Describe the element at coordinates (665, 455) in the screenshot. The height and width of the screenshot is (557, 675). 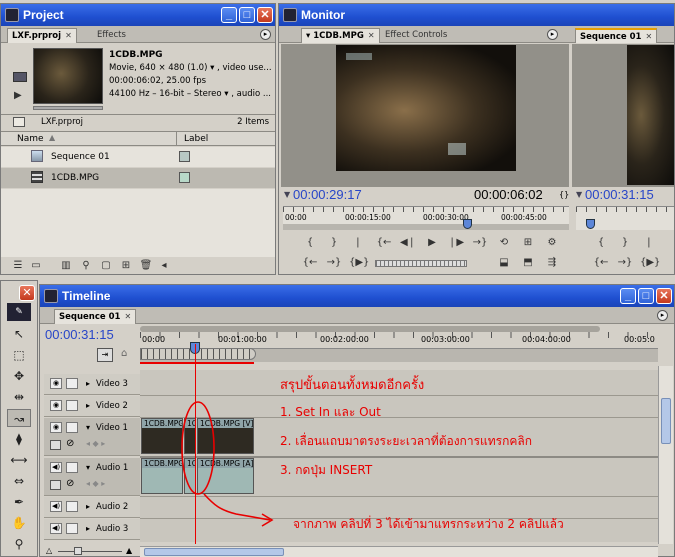
I see `vertical-scrollbar` at that location.